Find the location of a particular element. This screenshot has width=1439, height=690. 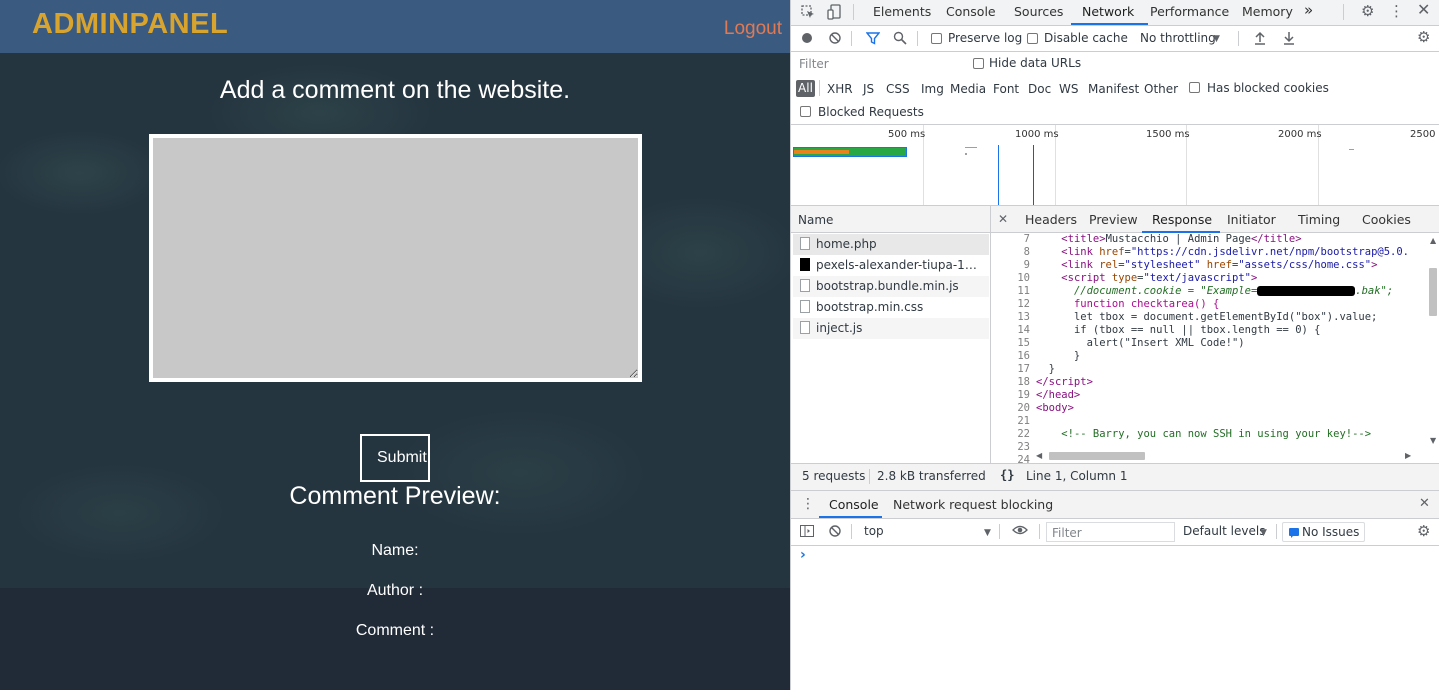

detail-tab-timing: Timing is located at coordinates (1319, 219).